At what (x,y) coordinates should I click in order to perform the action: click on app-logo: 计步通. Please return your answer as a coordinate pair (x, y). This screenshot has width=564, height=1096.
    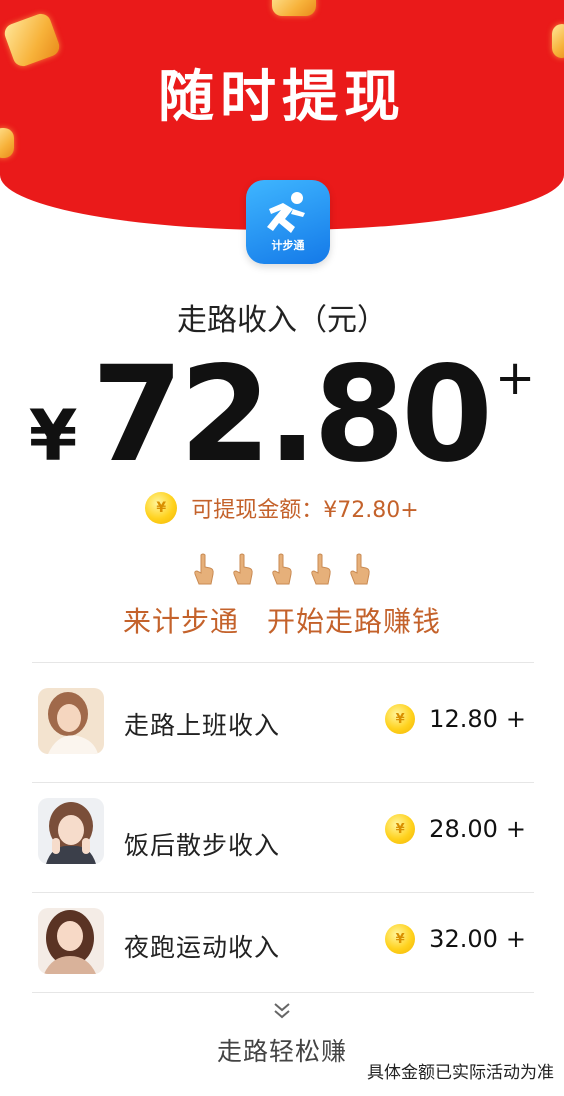
    Looking at the image, I should click on (288, 222).